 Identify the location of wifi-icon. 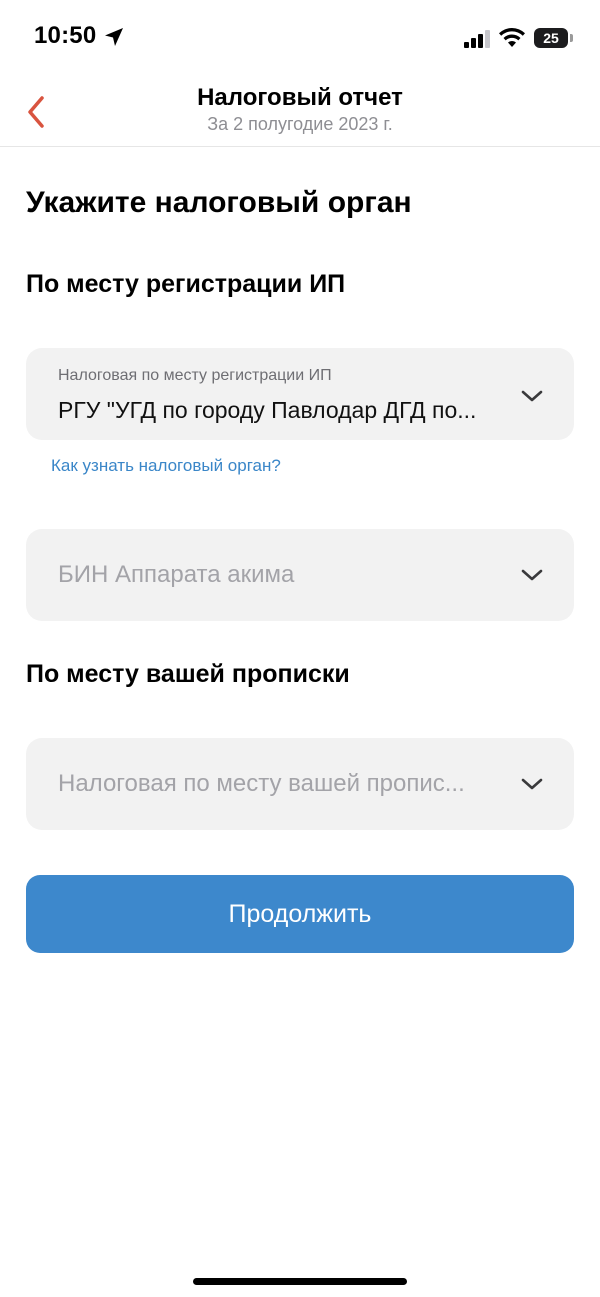
(512, 38).